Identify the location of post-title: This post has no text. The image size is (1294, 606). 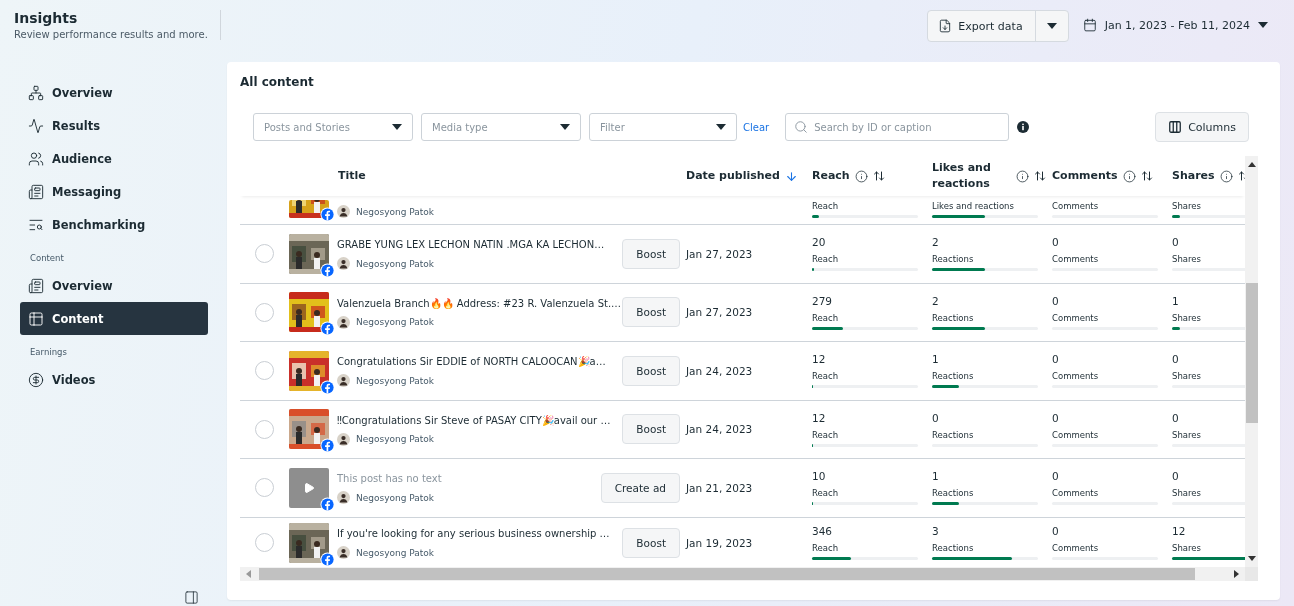
(389, 479).